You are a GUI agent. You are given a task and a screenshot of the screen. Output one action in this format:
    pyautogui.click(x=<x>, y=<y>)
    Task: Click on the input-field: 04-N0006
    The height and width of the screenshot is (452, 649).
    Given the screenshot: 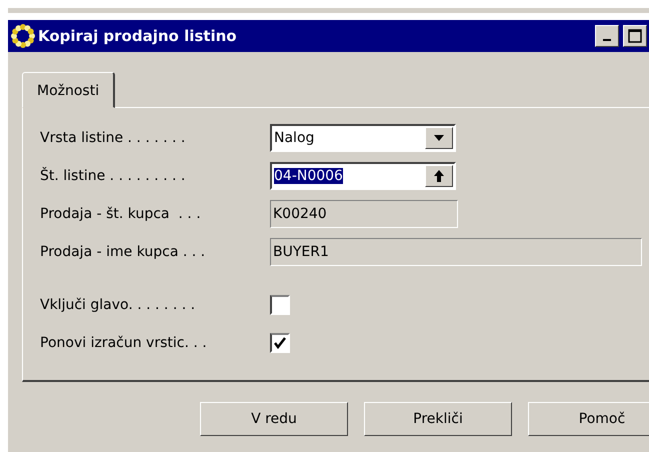 What is the action you would take?
    pyautogui.click(x=363, y=176)
    